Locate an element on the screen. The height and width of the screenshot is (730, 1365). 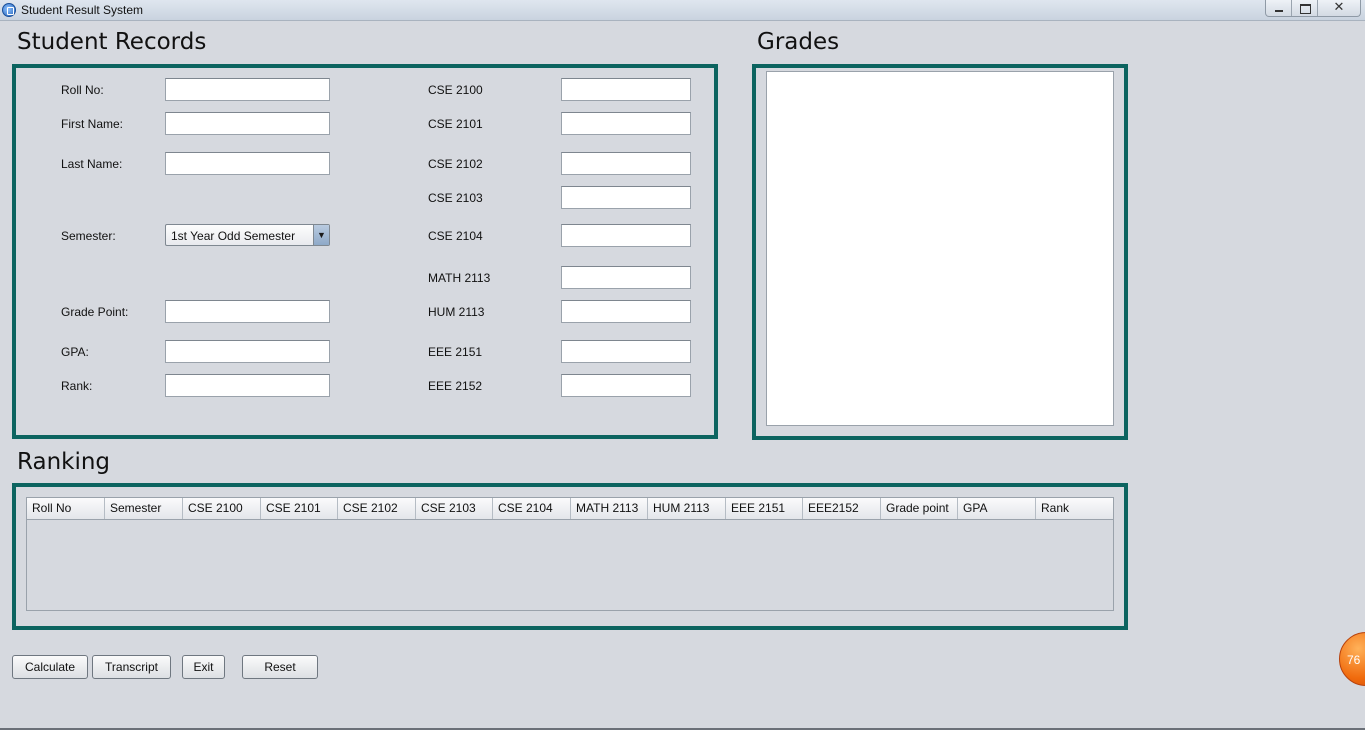
grade-point-label: Grade Point: is located at coordinates (95, 312).